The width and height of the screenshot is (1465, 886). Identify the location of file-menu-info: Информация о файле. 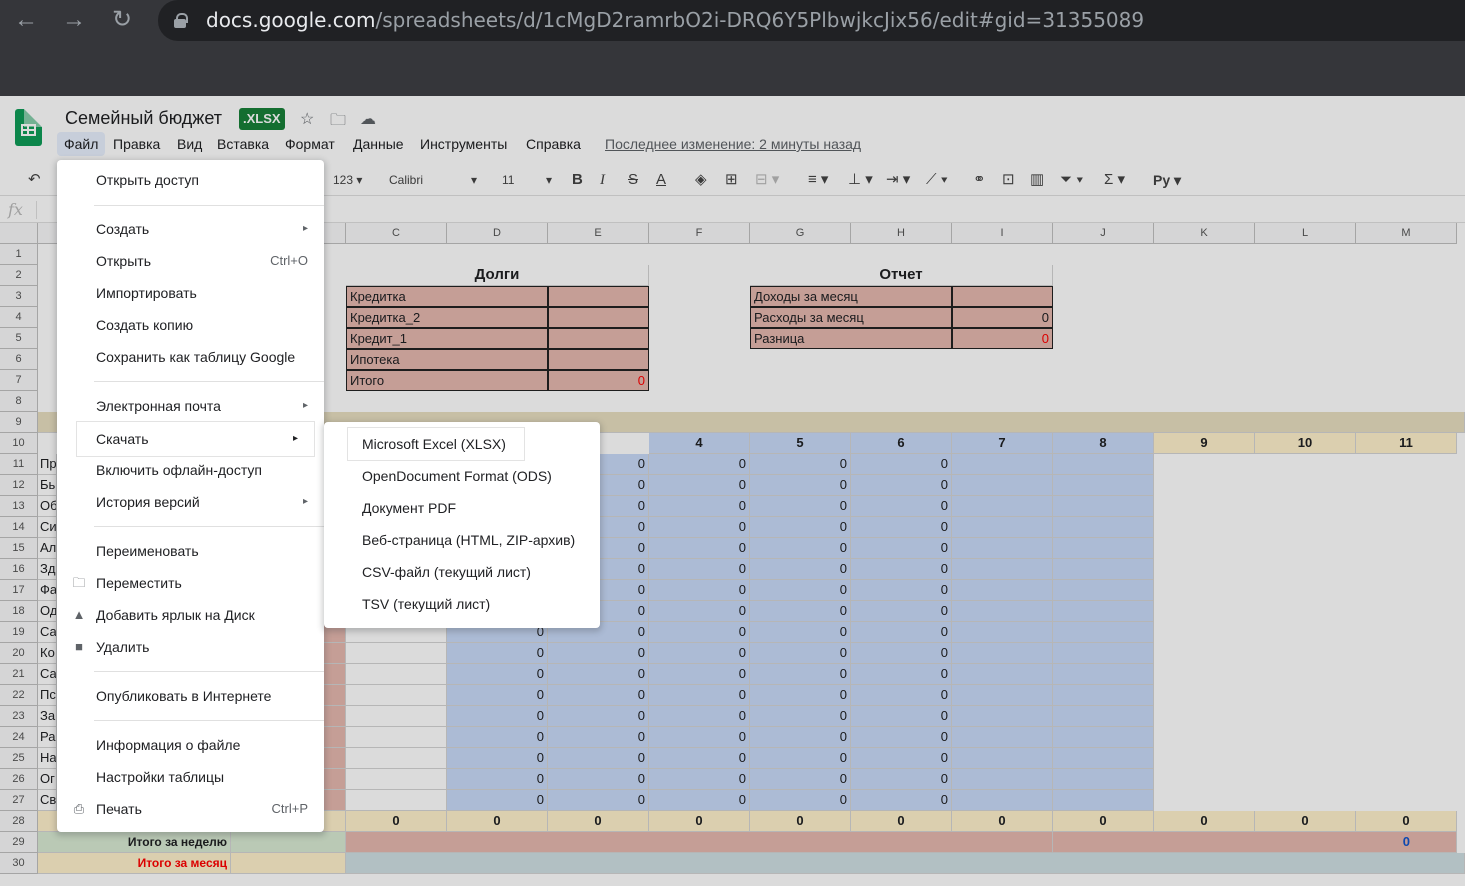
(190, 745).